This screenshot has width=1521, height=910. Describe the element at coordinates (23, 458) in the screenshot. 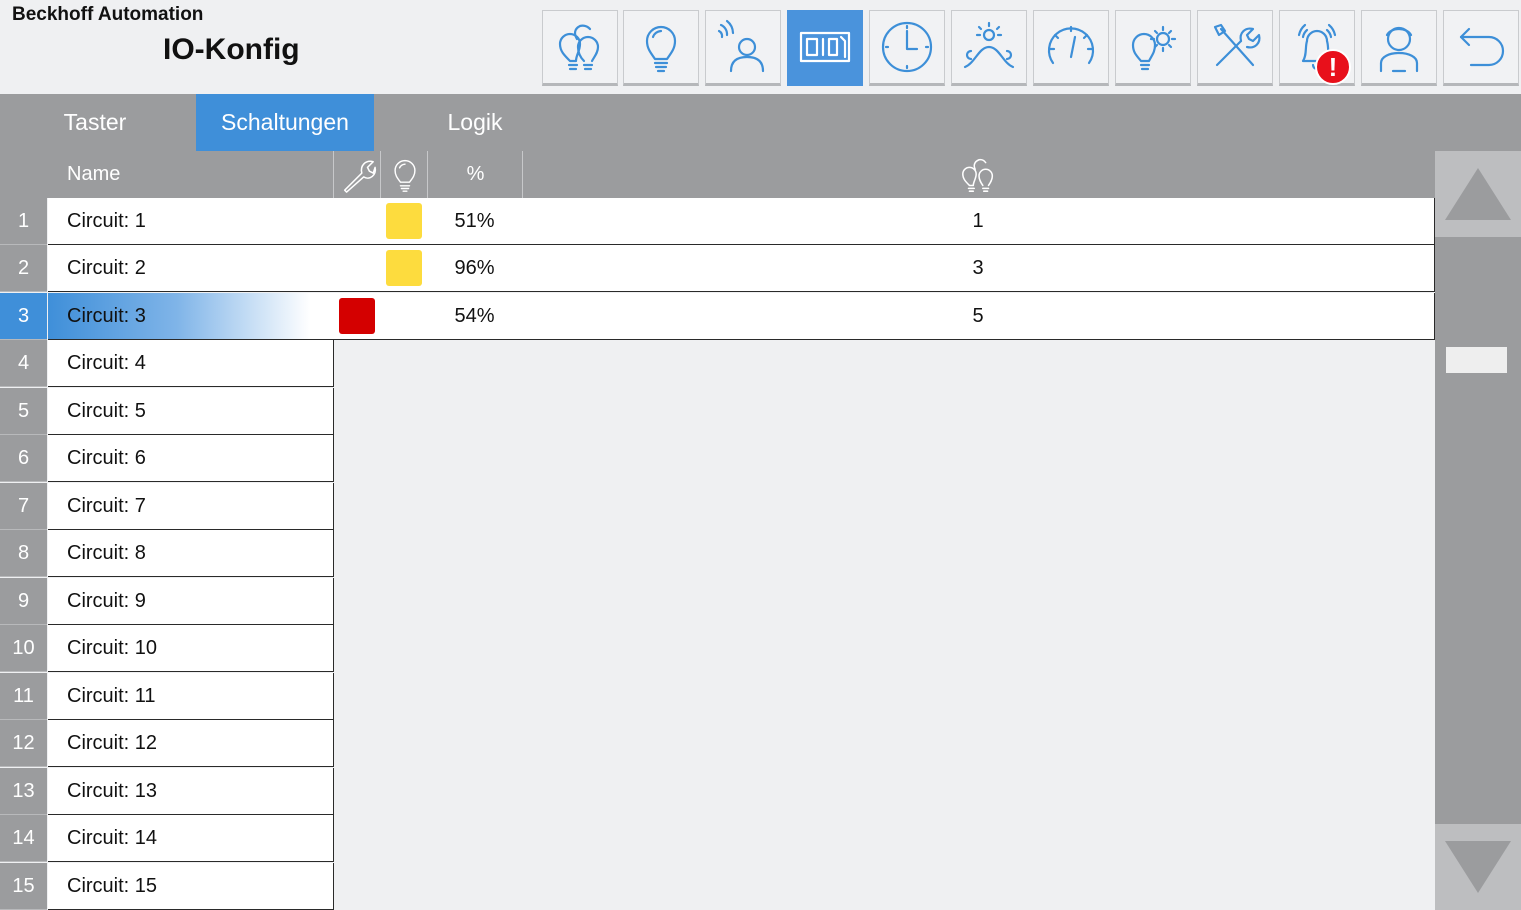

I see `row-number: 6` at that location.